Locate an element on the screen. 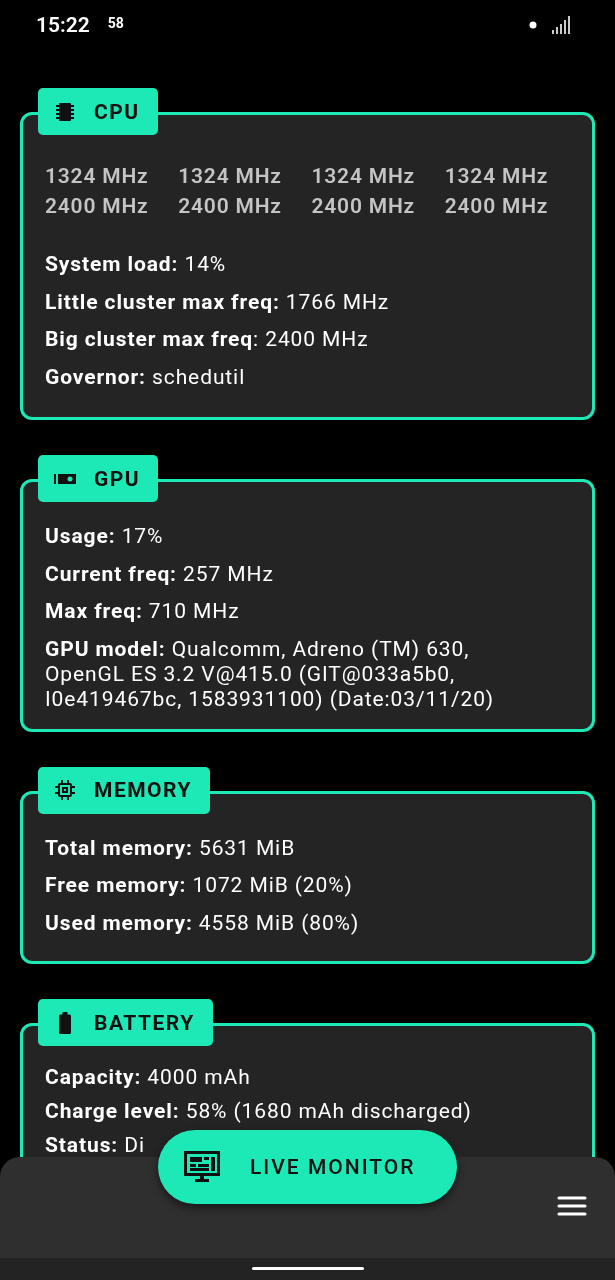 The height and width of the screenshot is (1280, 615). dot-icon is located at coordinates (533, 25).